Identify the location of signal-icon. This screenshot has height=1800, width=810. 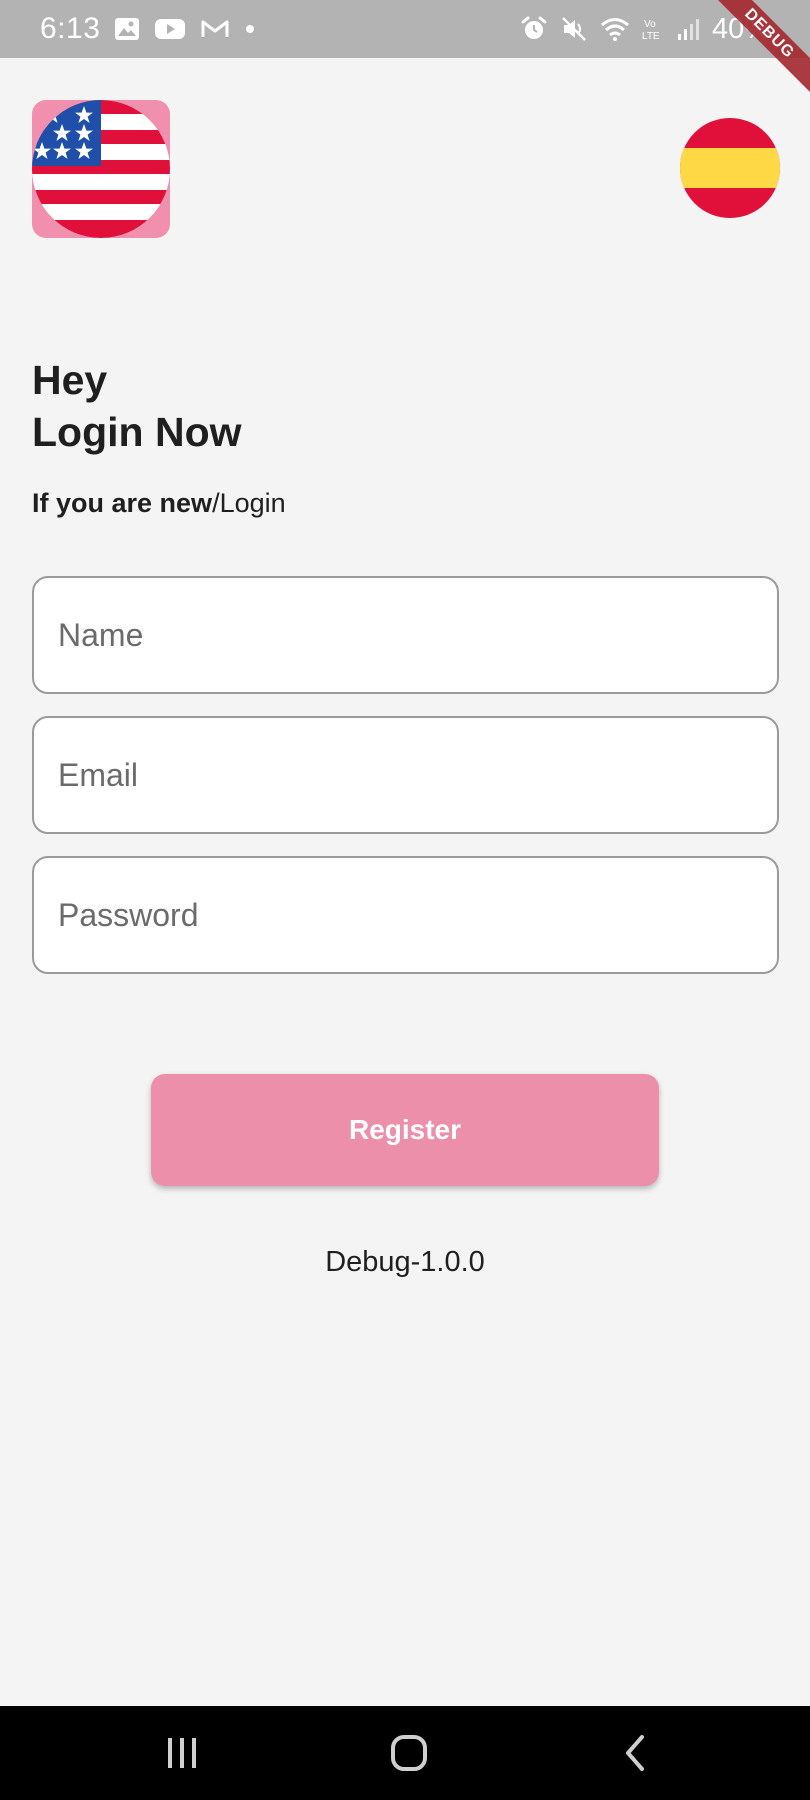
(688, 29).